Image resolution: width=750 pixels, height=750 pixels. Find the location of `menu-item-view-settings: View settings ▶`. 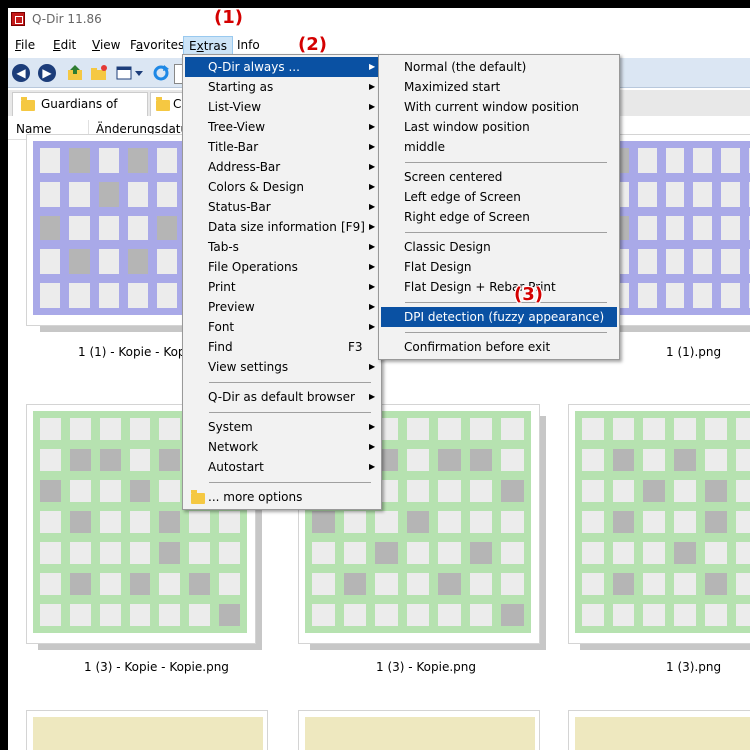

menu-item-view-settings: View settings ▶ is located at coordinates (282, 367).